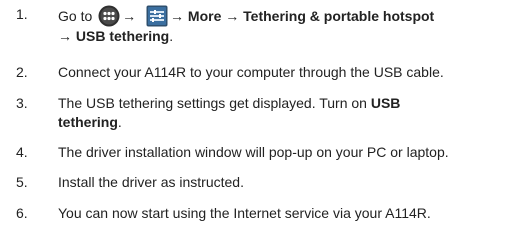 The image size is (507, 242). I want to click on step-number: 3., so click(22, 103).